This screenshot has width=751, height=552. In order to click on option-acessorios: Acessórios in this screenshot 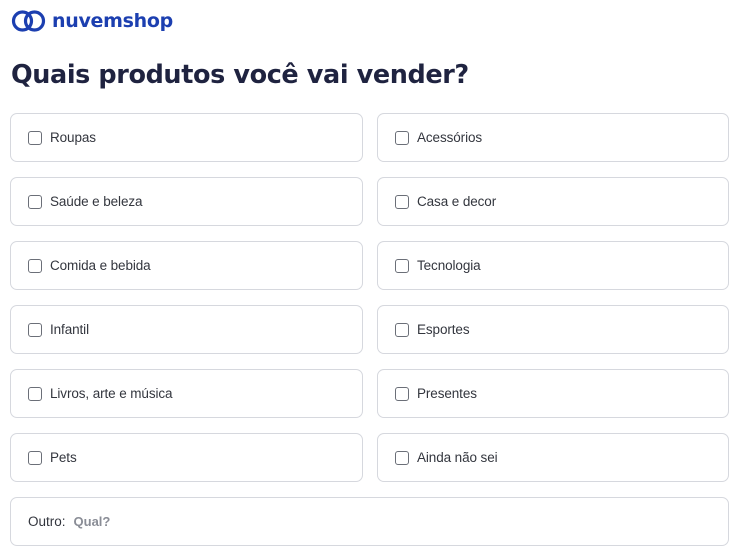, I will do `click(553, 137)`.